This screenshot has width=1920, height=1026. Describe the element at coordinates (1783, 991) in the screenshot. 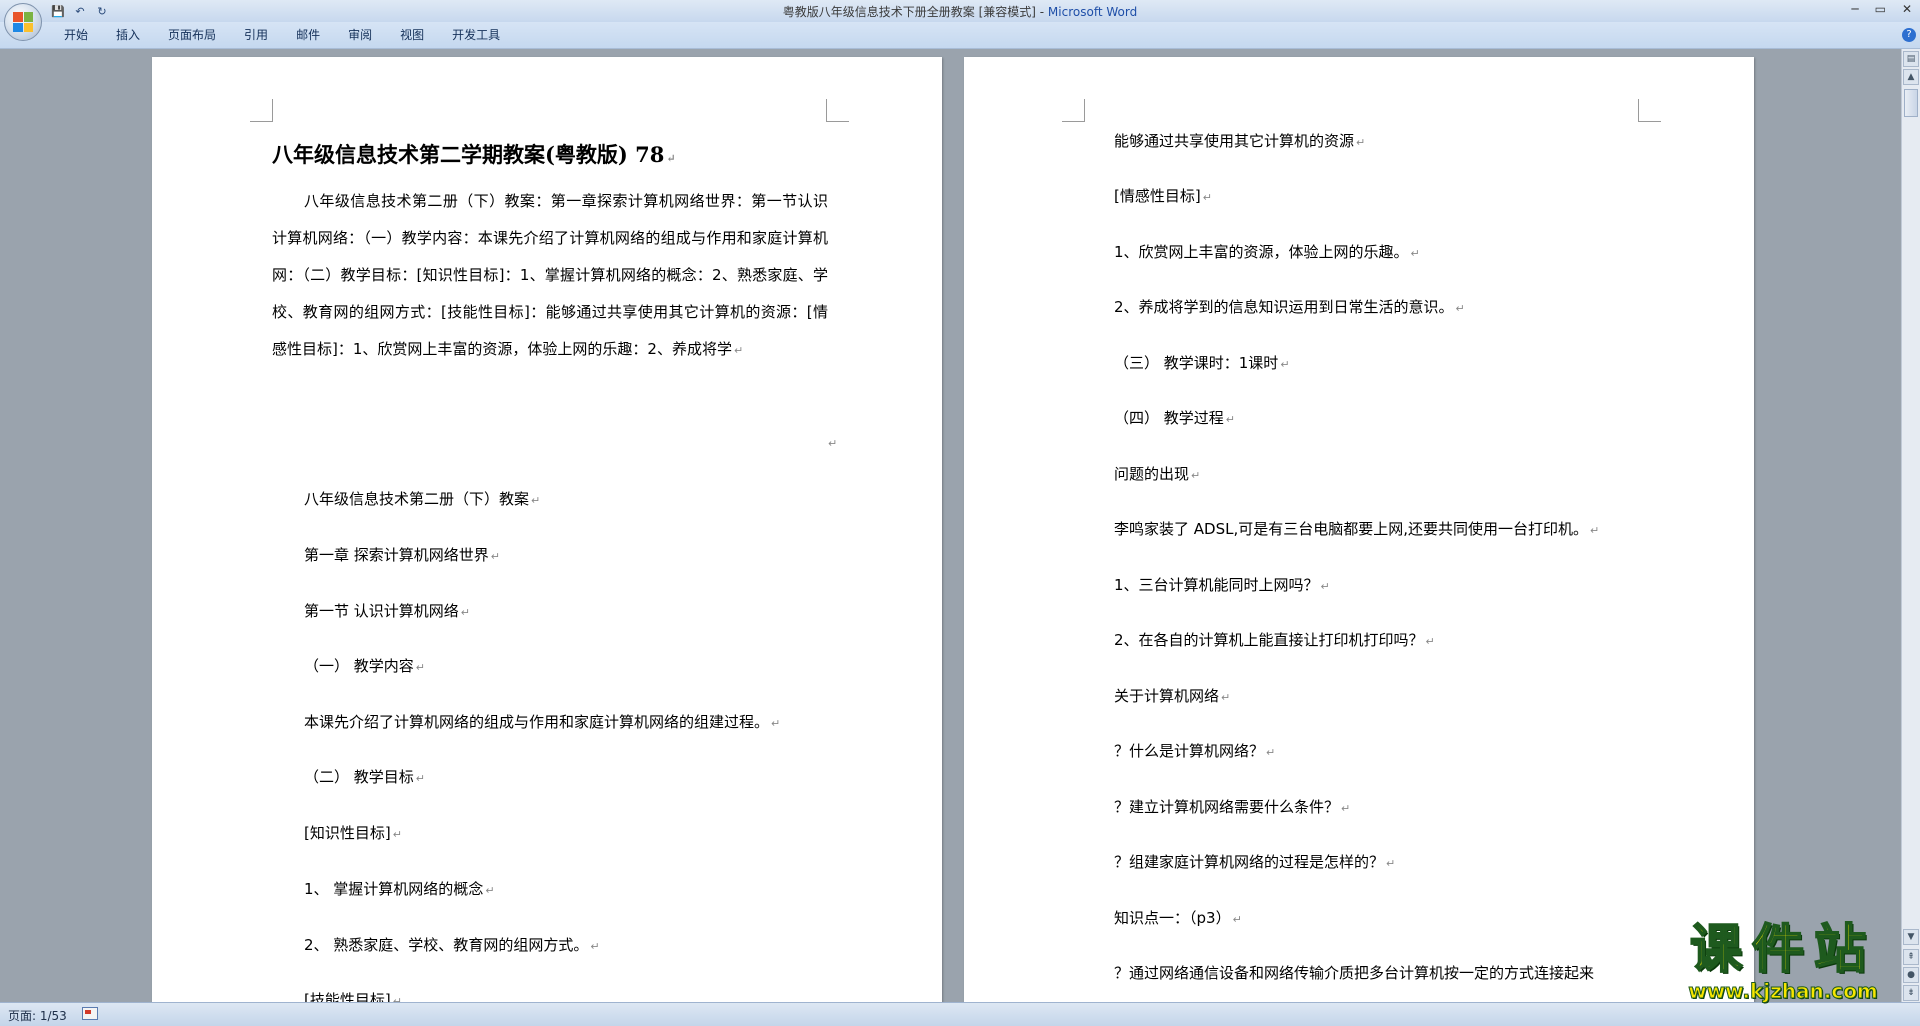

I see `watermark-url: www.kjzhan.com` at that location.